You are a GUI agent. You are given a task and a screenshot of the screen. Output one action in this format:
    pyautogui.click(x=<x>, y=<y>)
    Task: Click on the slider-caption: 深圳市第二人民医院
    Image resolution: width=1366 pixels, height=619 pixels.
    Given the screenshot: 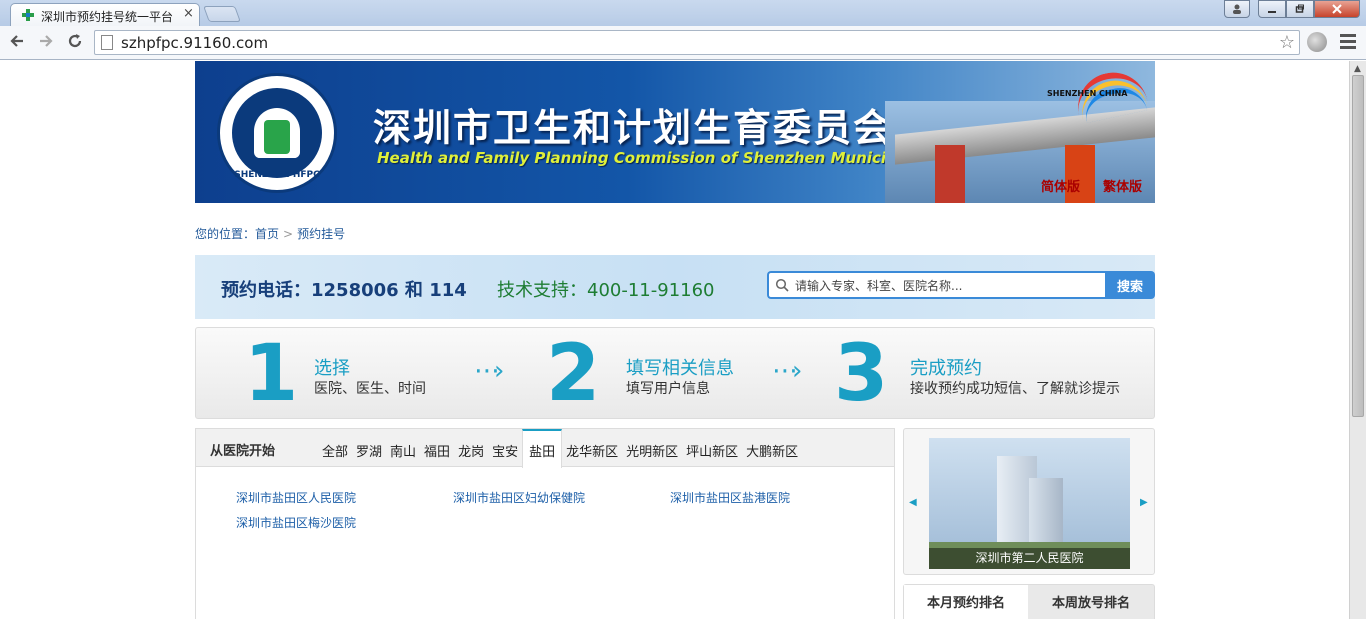 What is the action you would take?
    pyautogui.click(x=1029, y=558)
    